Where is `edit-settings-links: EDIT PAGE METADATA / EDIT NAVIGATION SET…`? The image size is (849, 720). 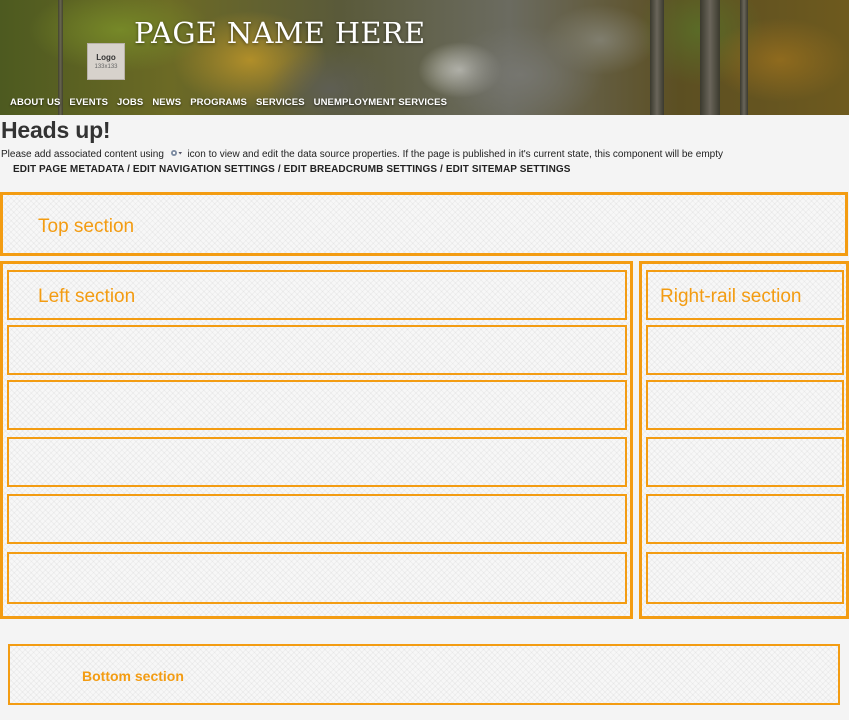
edit-settings-links: EDIT PAGE METADATA / EDIT NAVIGATION SET… is located at coordinates (292, 169).